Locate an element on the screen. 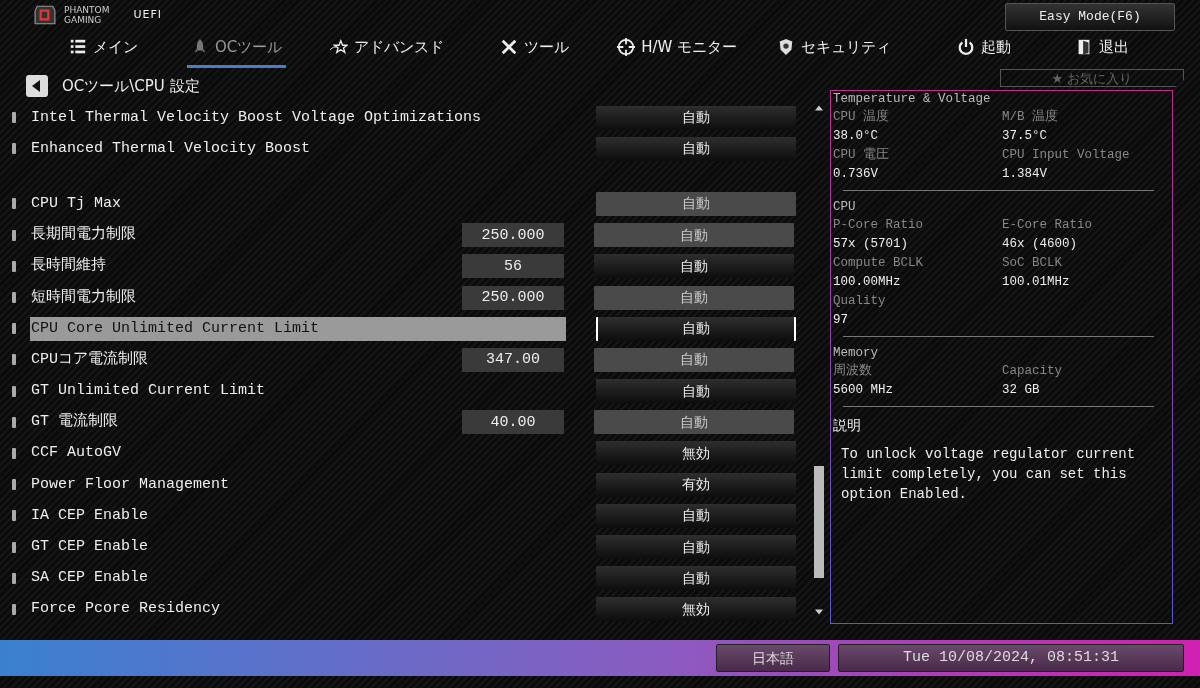  setting-label: Power Floor Management is located at coordinates (298, 484).